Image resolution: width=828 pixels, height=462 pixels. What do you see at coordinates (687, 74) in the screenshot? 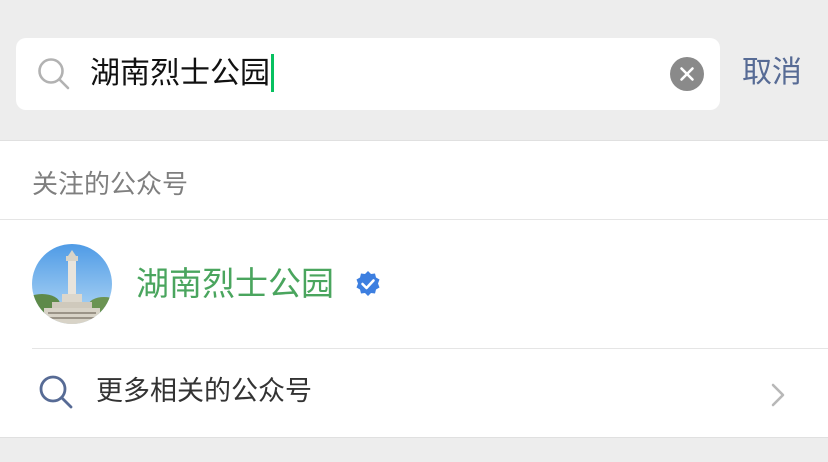
I see `clear-icon` at bounding box center [687, 74].